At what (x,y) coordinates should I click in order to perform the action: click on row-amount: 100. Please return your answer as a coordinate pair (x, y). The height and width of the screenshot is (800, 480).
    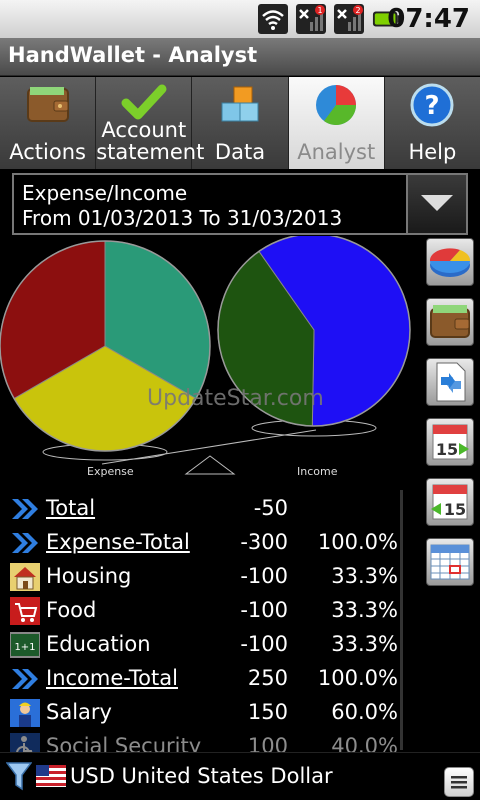
    Looking at the image, I should click on (267, 743).